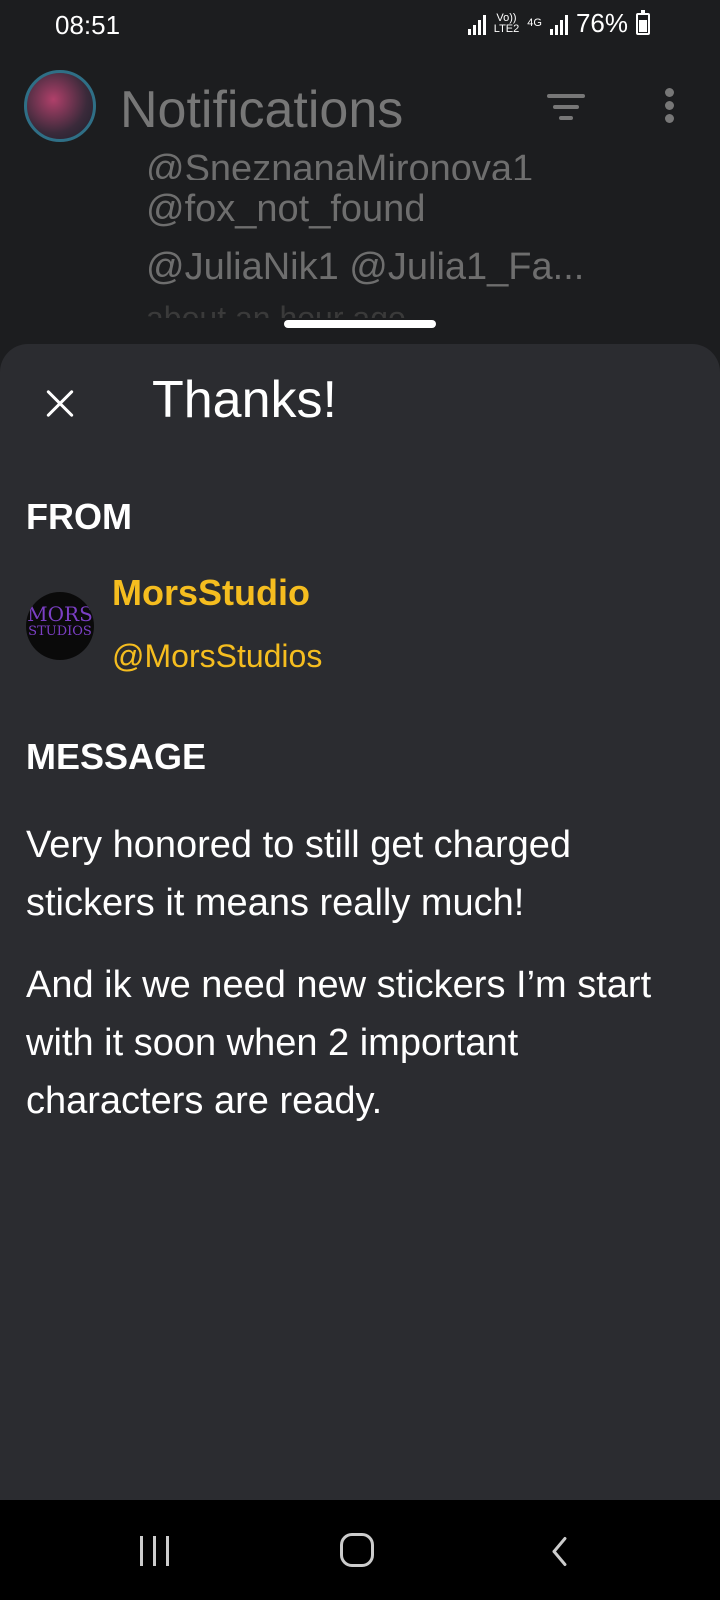 The image size is (720, 1600). I want to click on sender-name: MorsStudio, so click(211, 593).